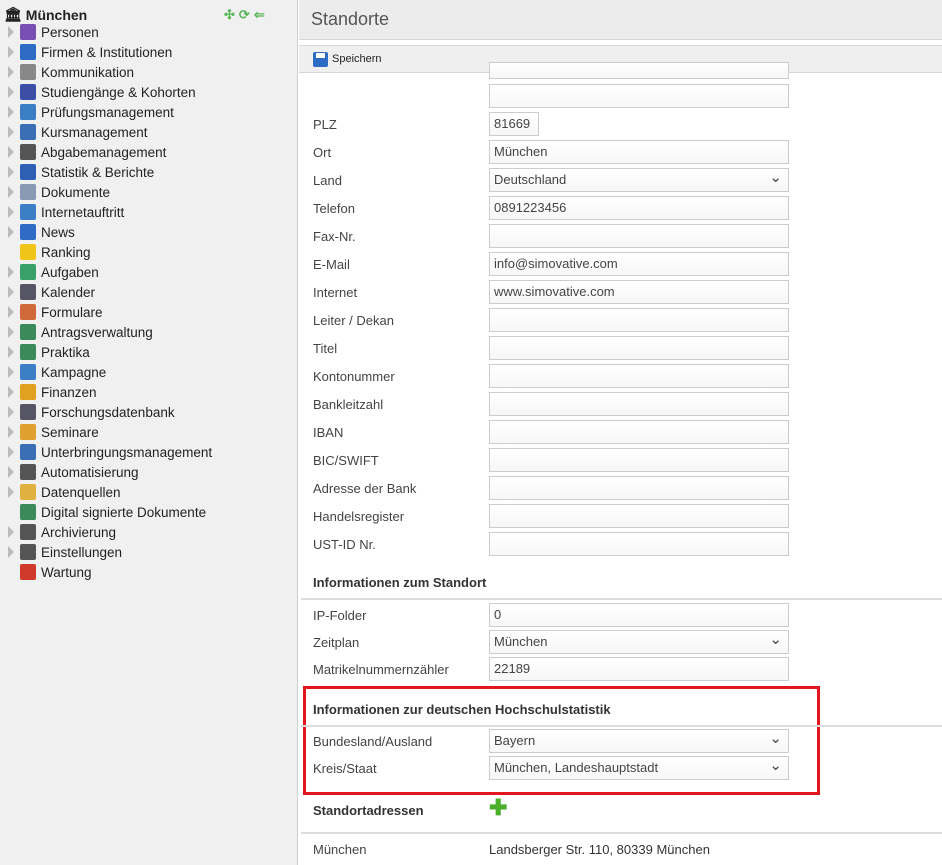 The height and width of the screenshot is (865, 942). What do you see at coordinates (53, 32) in the screenshot?
I see `sidebar-item: Personen` at bounding box center [53, 32].